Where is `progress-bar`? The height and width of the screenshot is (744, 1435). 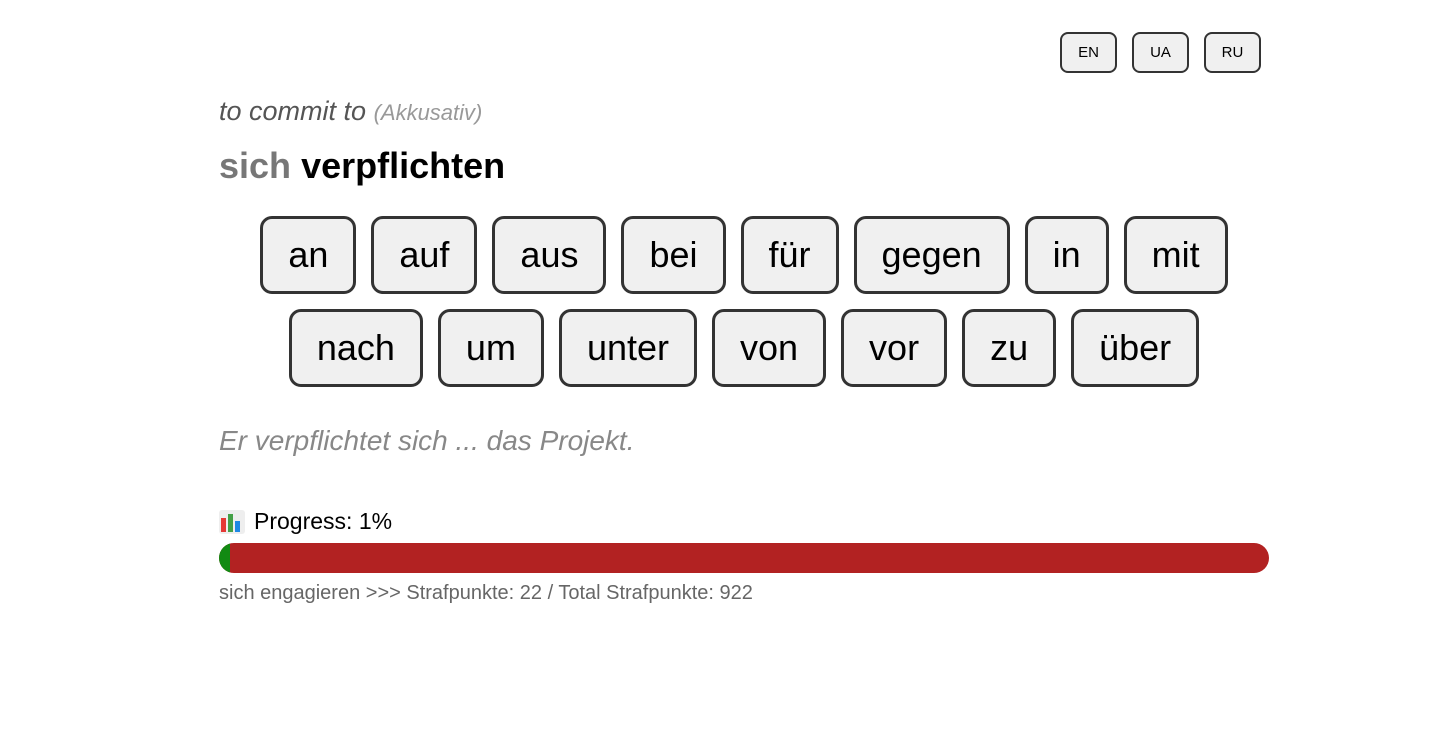 progress-bar is located at coordinates (744, 558).